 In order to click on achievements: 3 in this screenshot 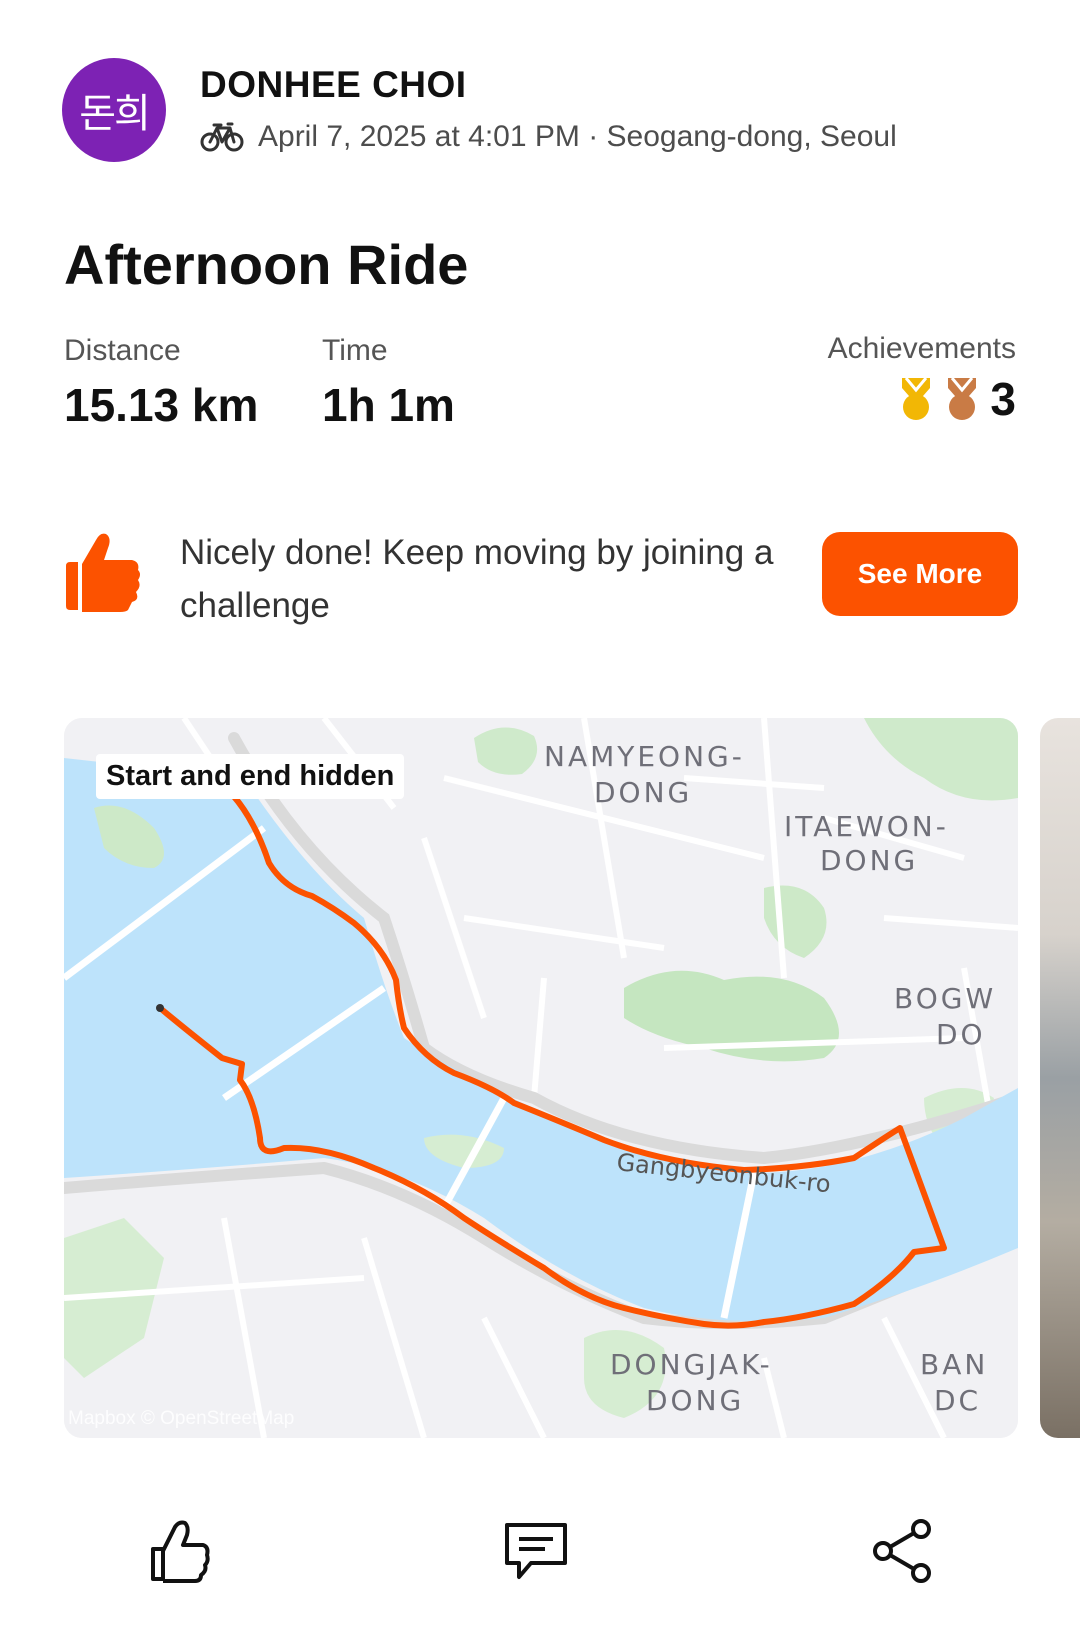, I will do `click(956, 399)`.